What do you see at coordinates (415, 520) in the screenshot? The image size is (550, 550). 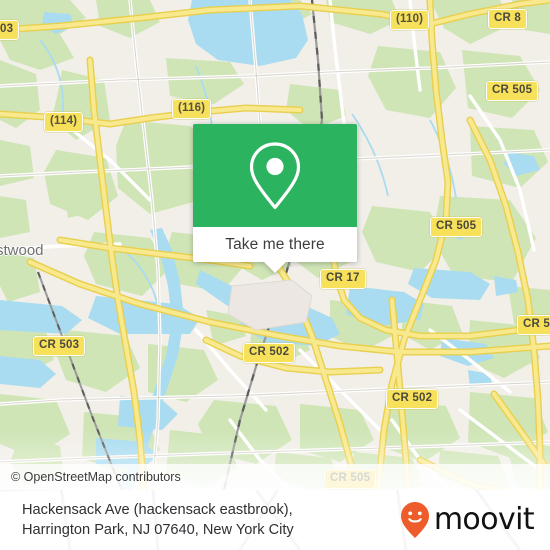 I see `moovit-pin-smiley-icon` at bounding box center [415, 520].